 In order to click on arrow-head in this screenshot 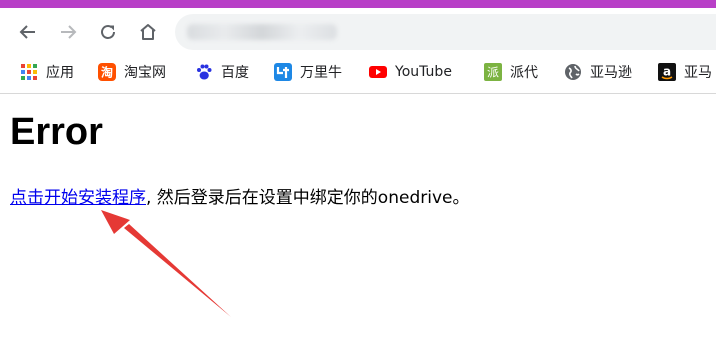, I will do `click(115, 222)`.